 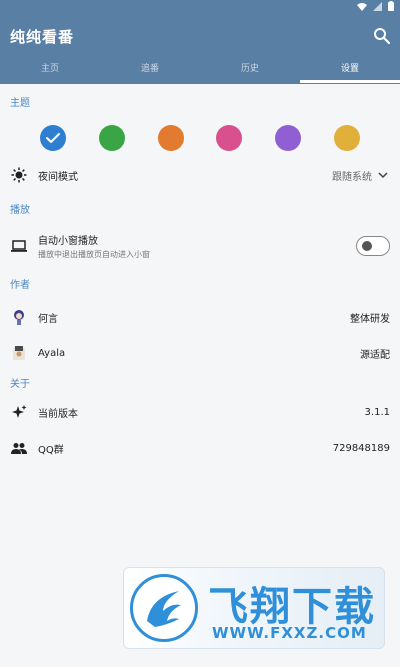 I want to click on wing-icon, so click(x=164, y=609).